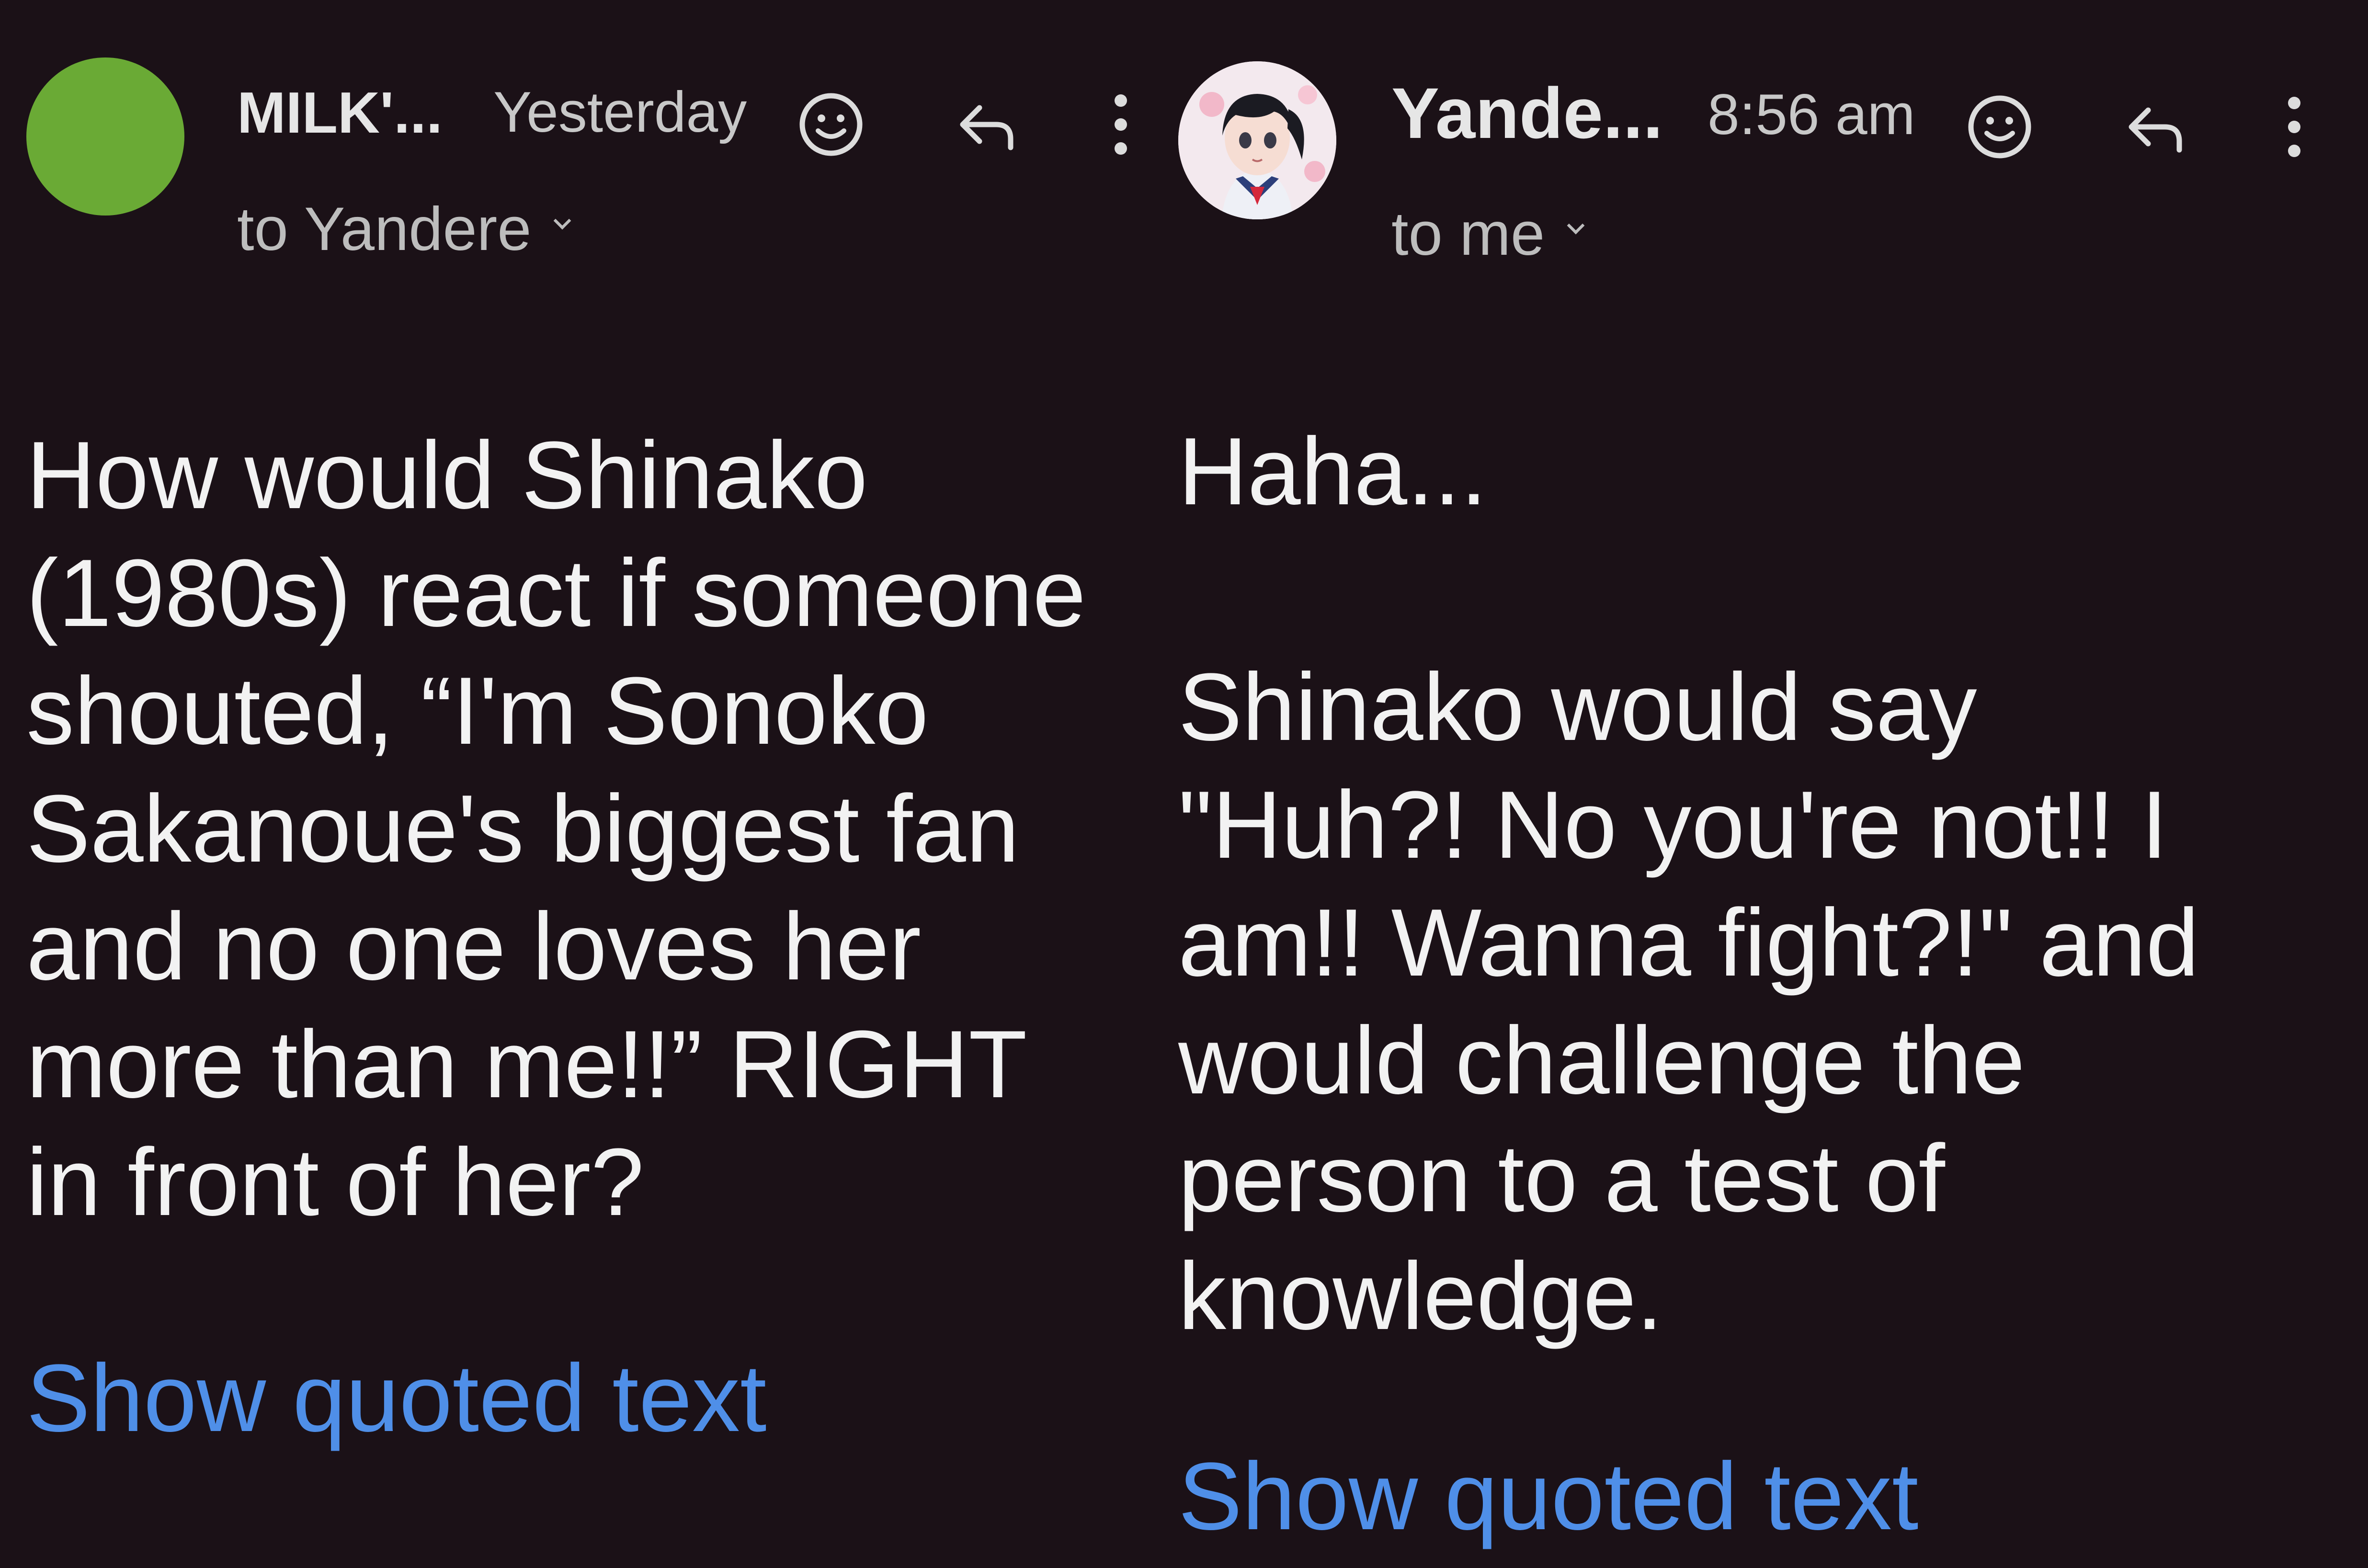  Describe the element at coordinates (523, 828) in the screenshot. I see `body-line: Sakanoue's biggest fan` at that location.